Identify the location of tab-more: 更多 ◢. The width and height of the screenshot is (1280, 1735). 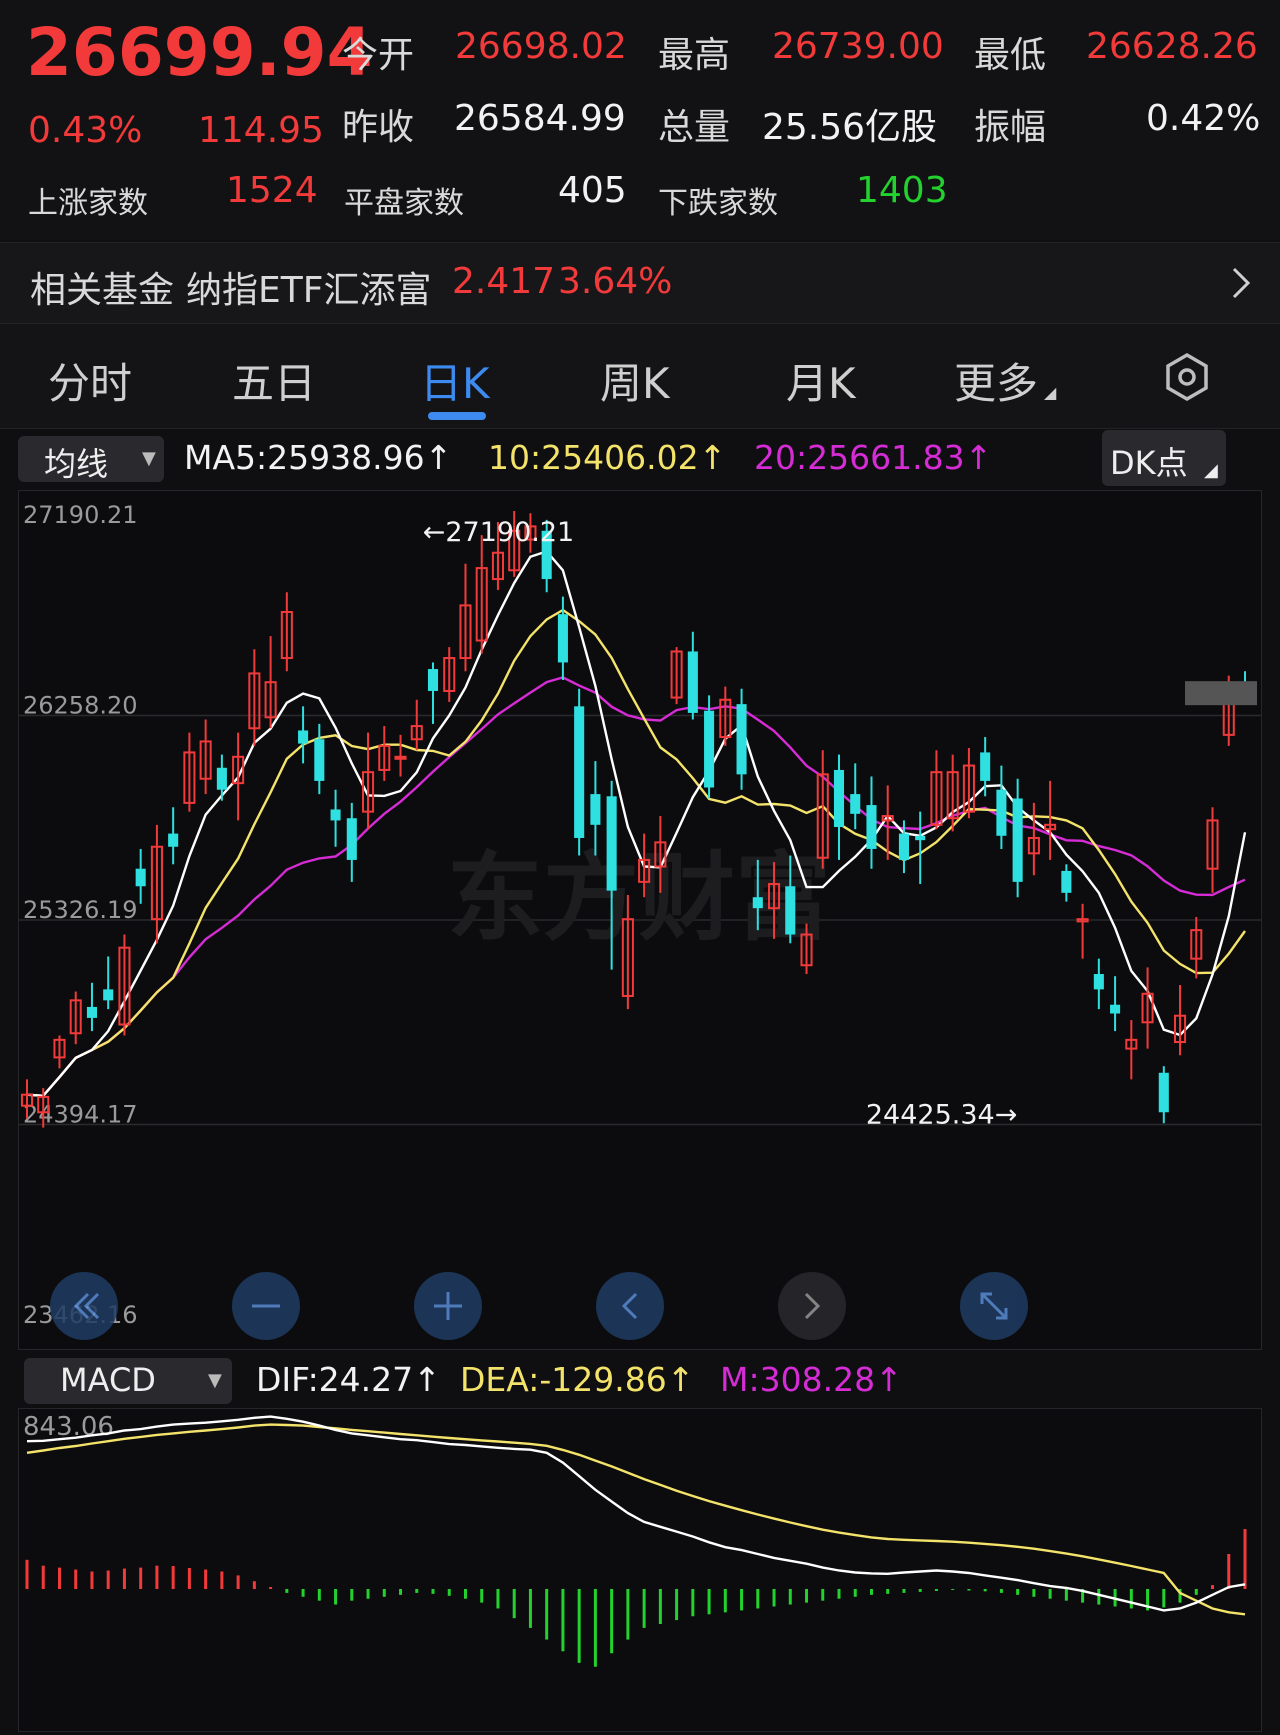
(1005, 380).